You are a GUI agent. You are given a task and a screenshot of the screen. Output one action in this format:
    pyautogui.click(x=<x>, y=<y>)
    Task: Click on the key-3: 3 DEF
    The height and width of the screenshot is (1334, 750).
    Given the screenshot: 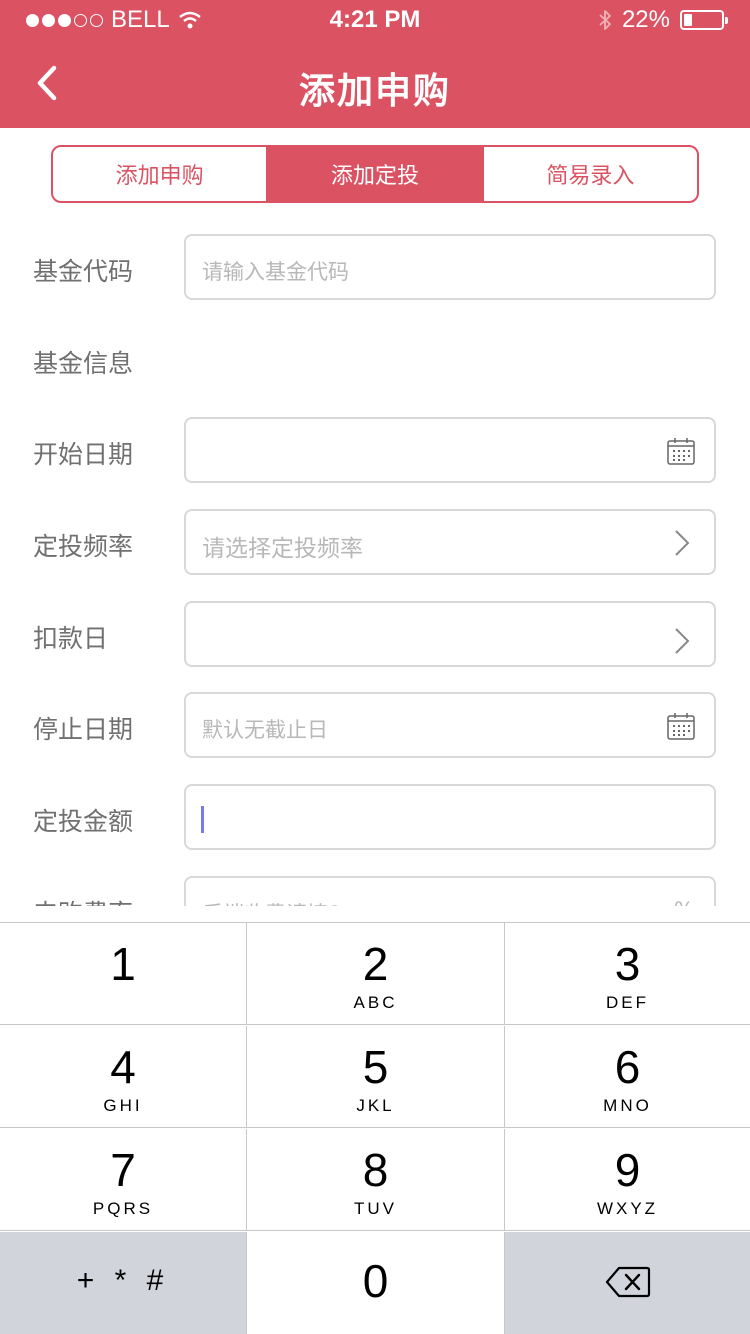 What is the action you would take?
    pyautogui.click(x=627, y=974)
    